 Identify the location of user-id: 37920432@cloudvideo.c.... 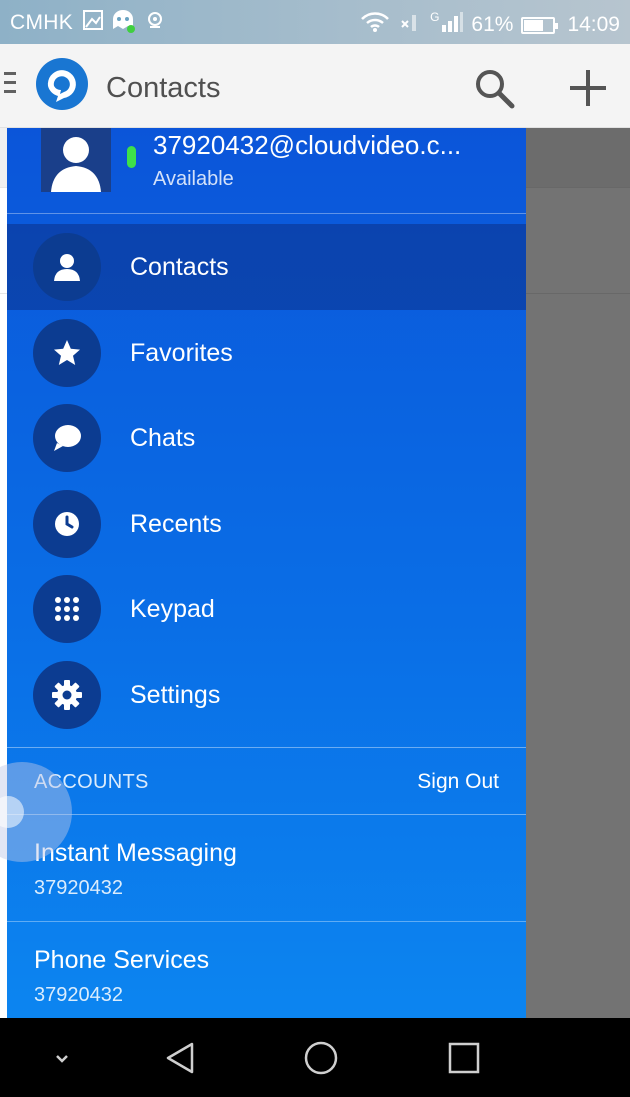
(307, 145).